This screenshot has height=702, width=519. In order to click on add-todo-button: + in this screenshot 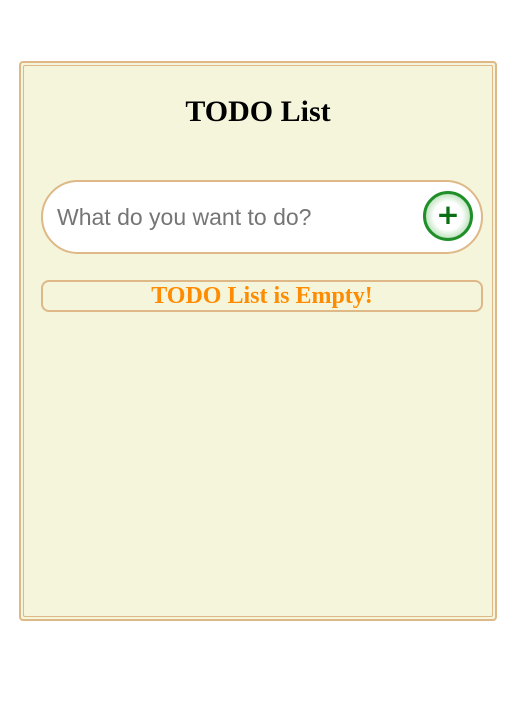, I will do `click(448, 216)`.